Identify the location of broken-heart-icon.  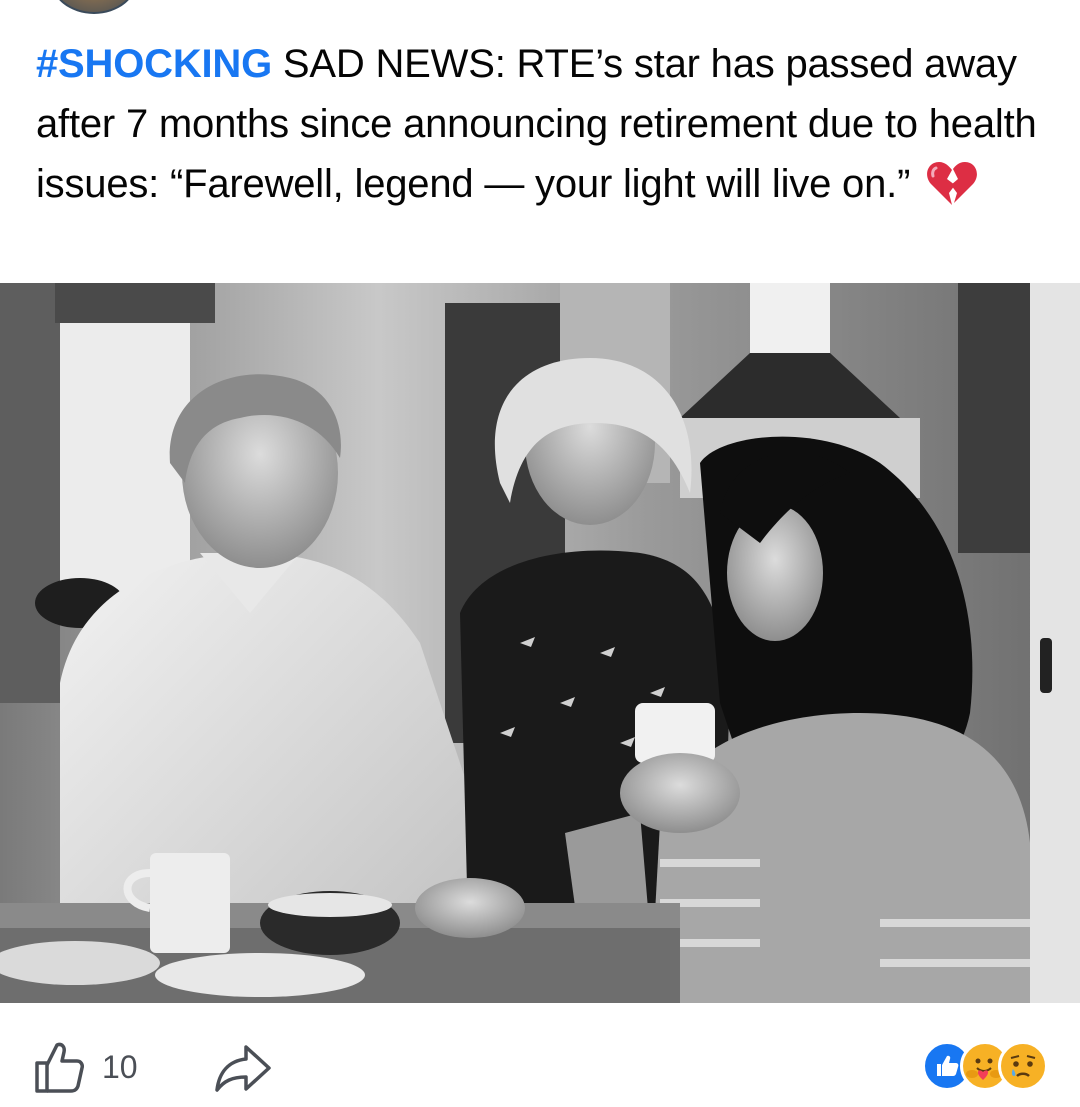
(952, 183).